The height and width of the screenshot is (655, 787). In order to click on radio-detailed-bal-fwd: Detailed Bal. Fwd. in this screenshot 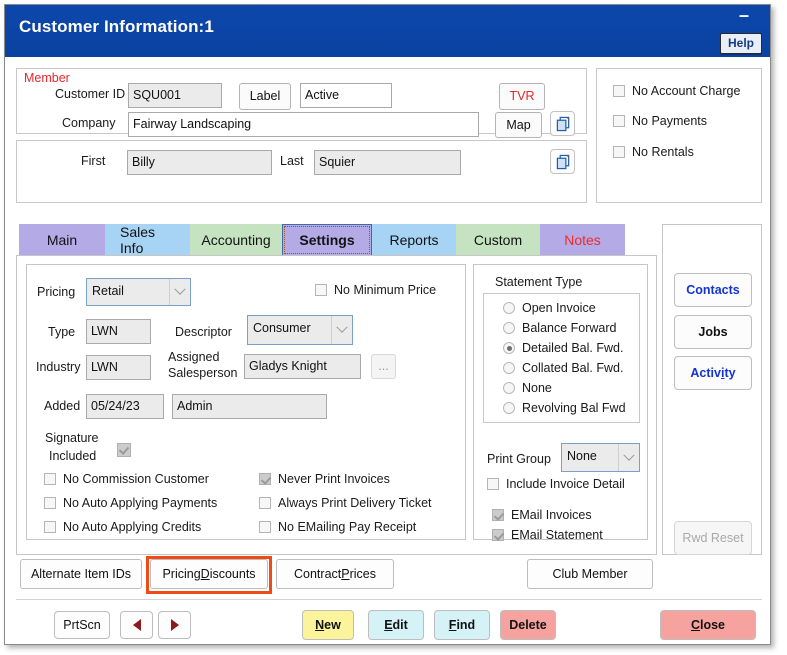, I will do `click(563, 348)`.